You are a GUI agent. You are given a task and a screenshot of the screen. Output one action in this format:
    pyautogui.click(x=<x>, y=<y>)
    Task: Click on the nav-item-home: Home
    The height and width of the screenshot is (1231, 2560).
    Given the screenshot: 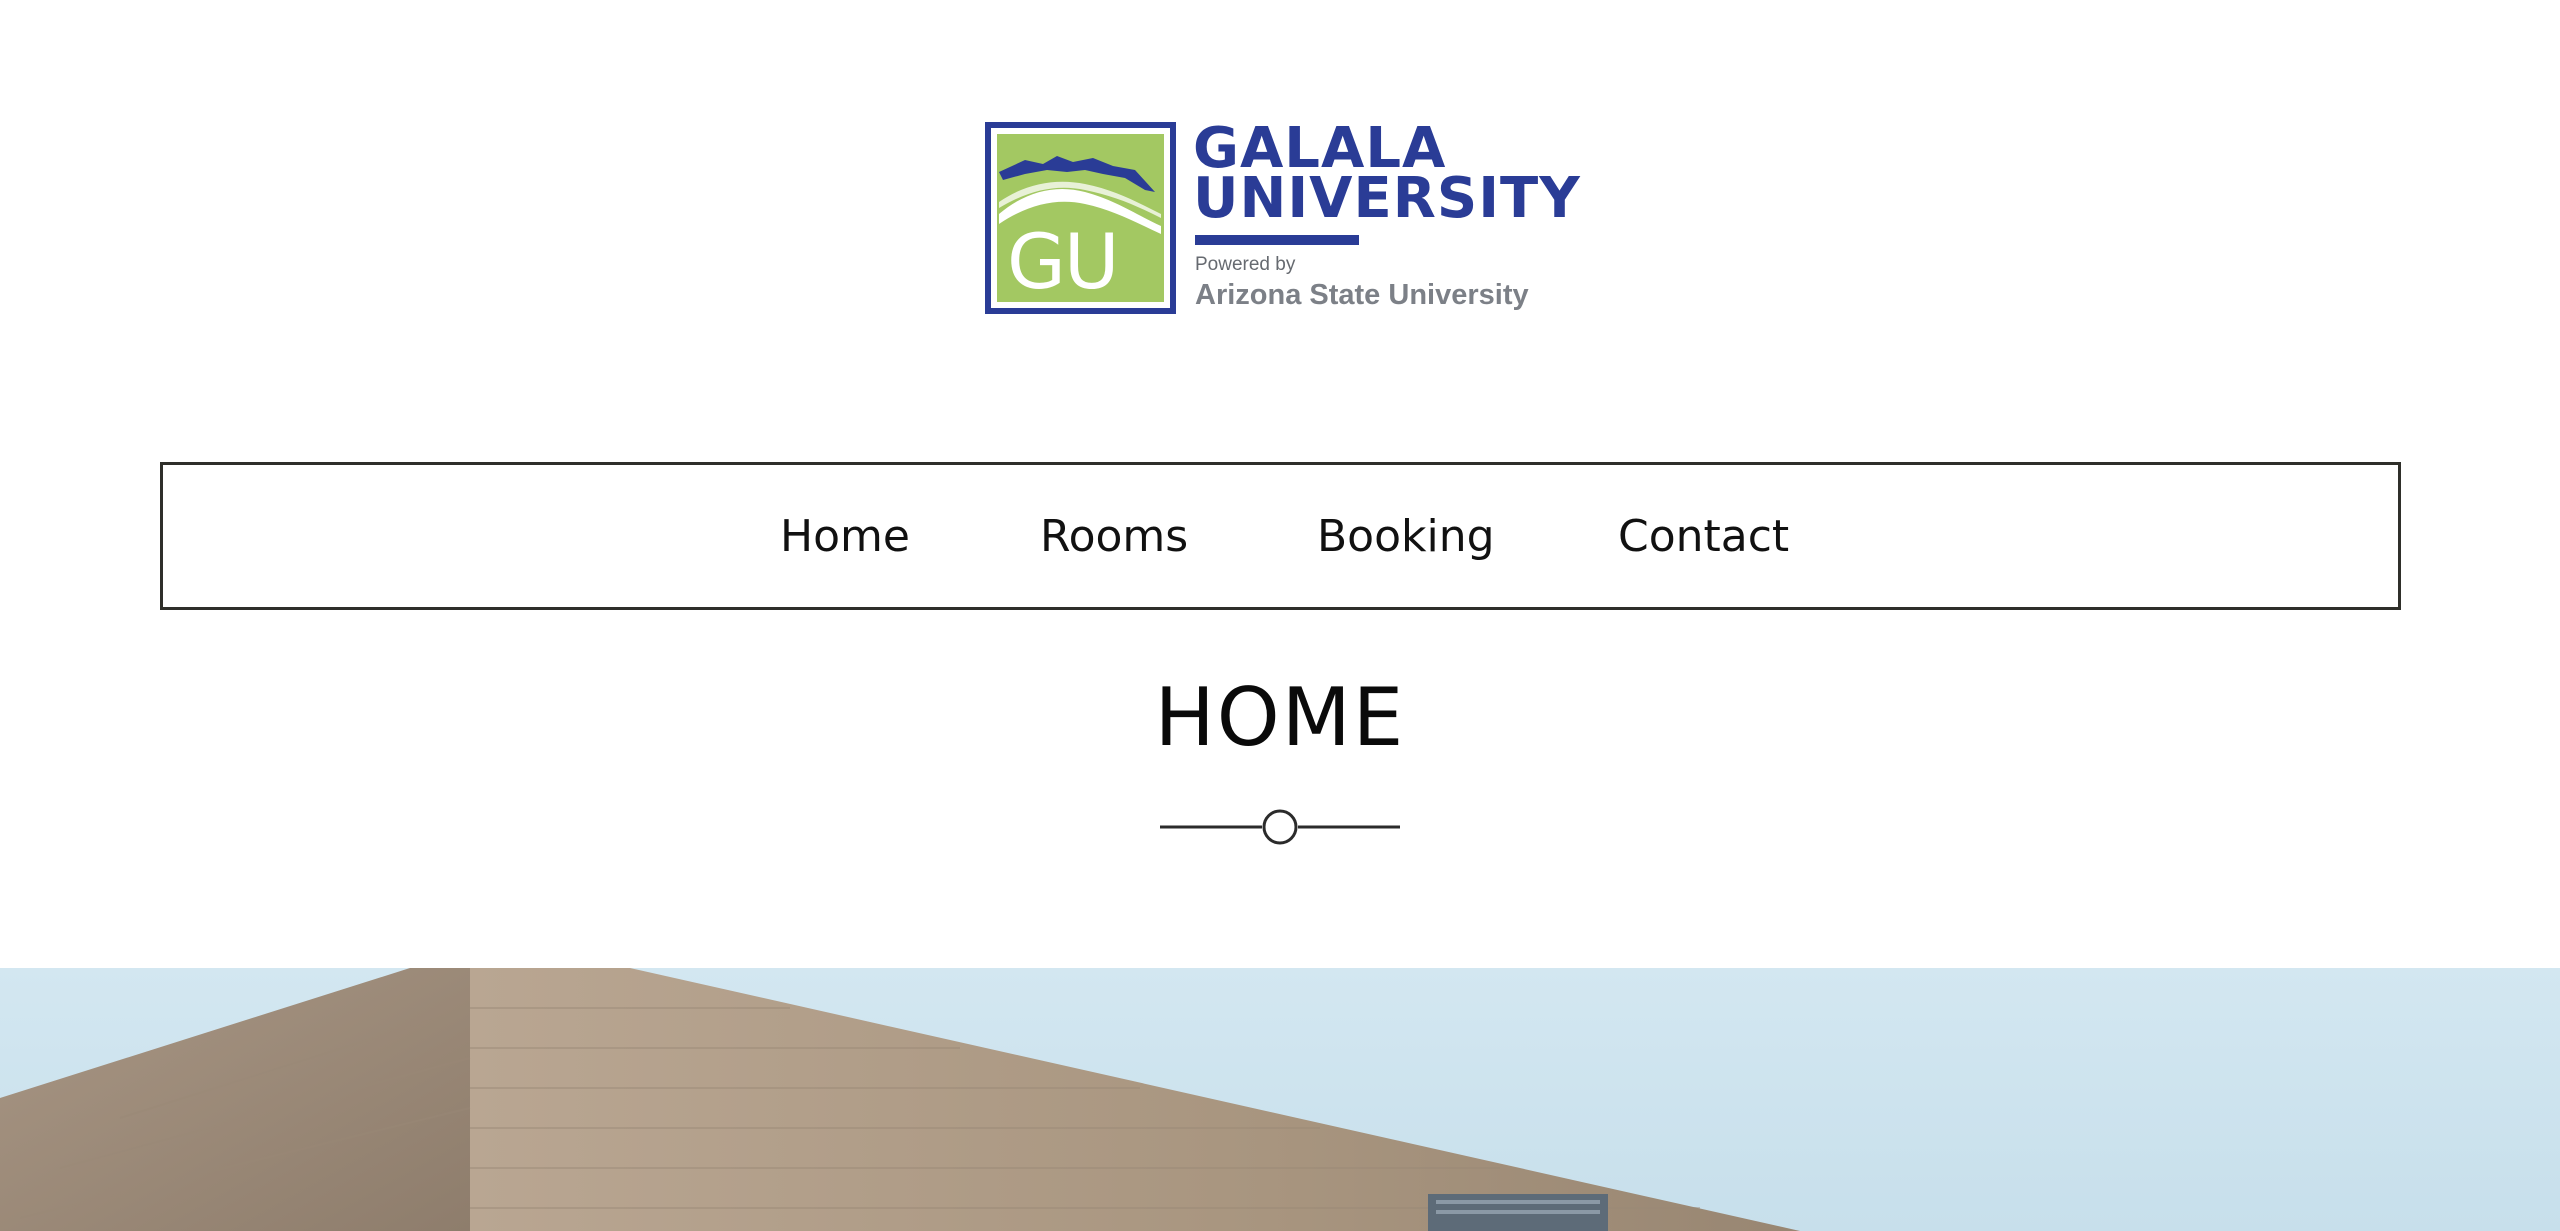 What is the action you would take?
    pyautogui.click(x=845, y=537)
    